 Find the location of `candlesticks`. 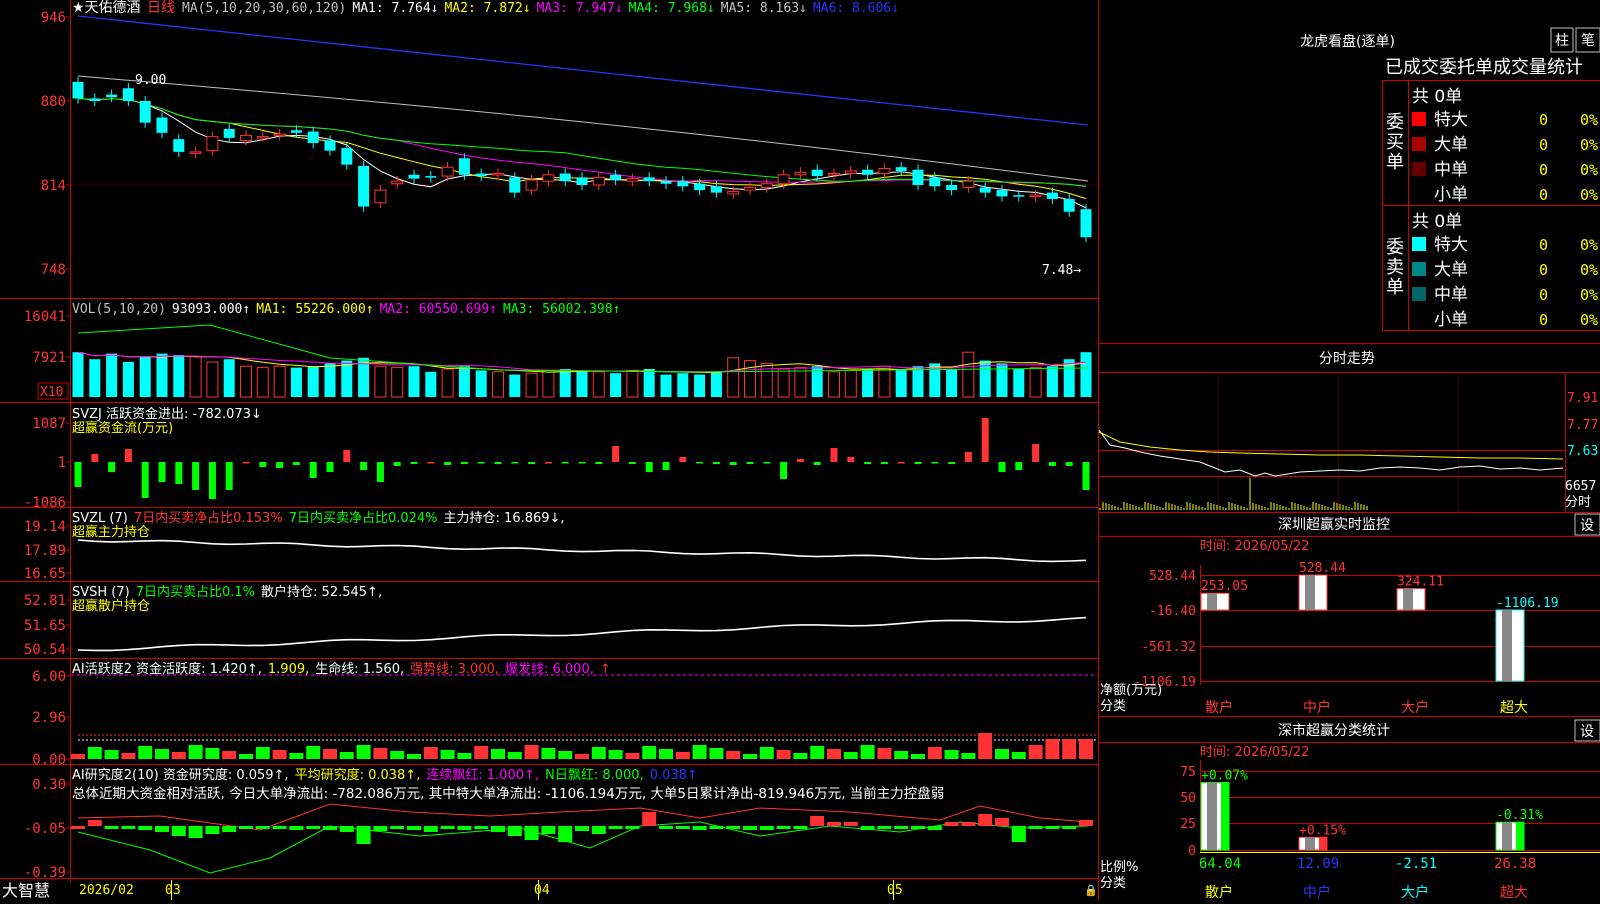

candlesticks is located at coordinates (582, 159).